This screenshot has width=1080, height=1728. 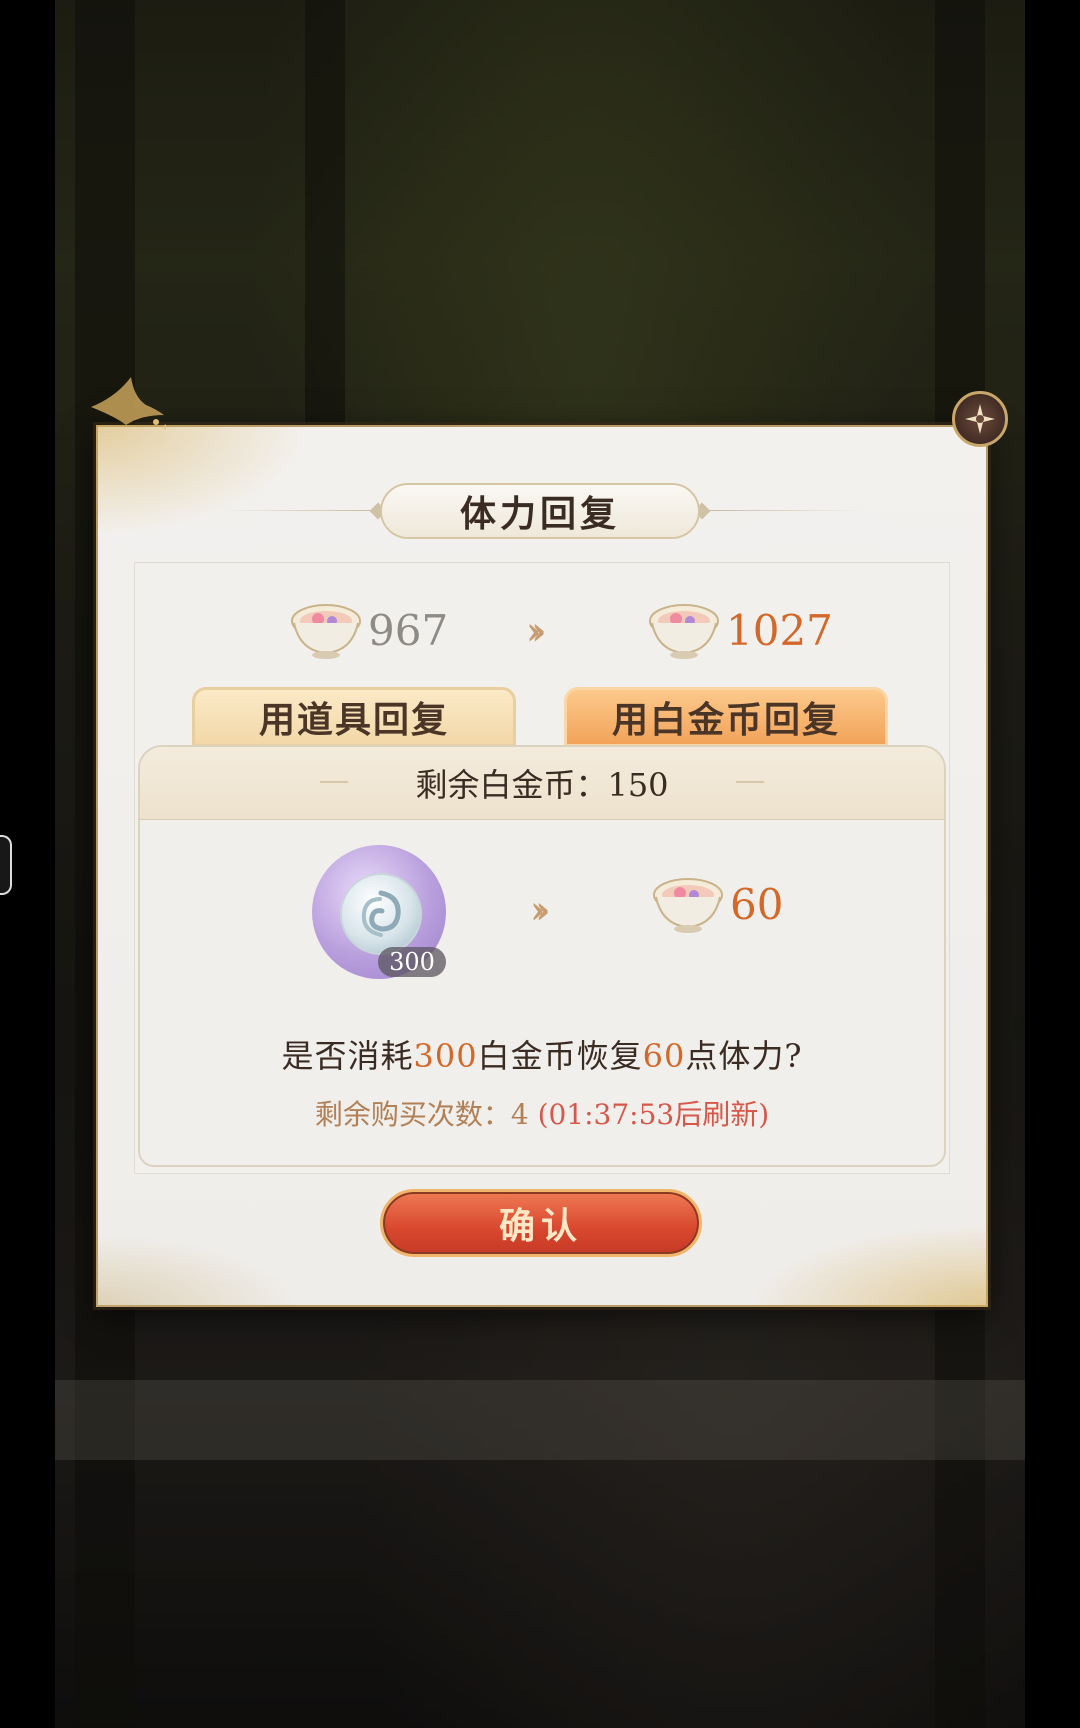 What do you see at coordinates (408, 630) in the screenshot?
I see `stamina-current-value: 967` at bounding box center [408, 630].